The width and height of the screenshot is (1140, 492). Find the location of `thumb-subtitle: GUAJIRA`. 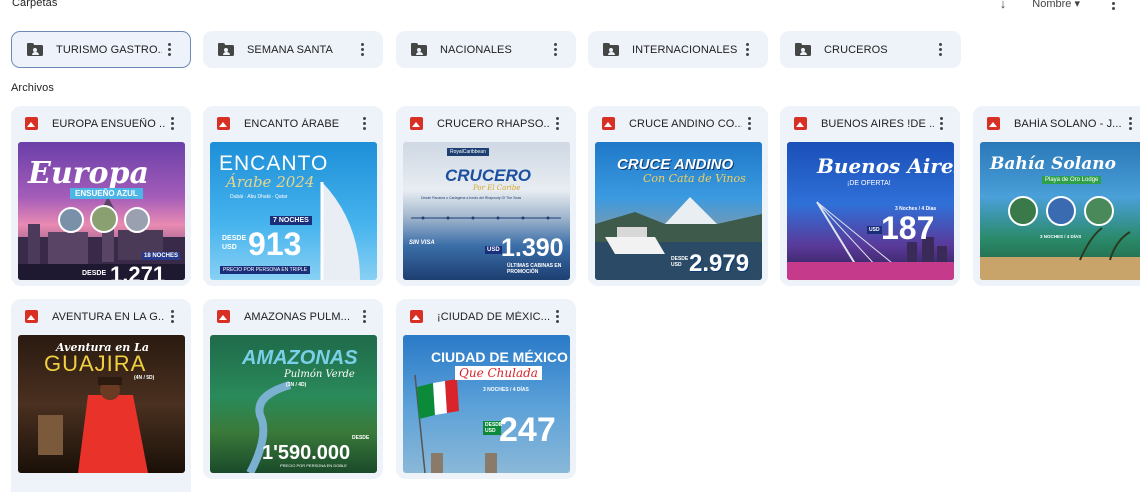

thumb-subtitle: GUAJIRA is located at coordinates (95, 363).